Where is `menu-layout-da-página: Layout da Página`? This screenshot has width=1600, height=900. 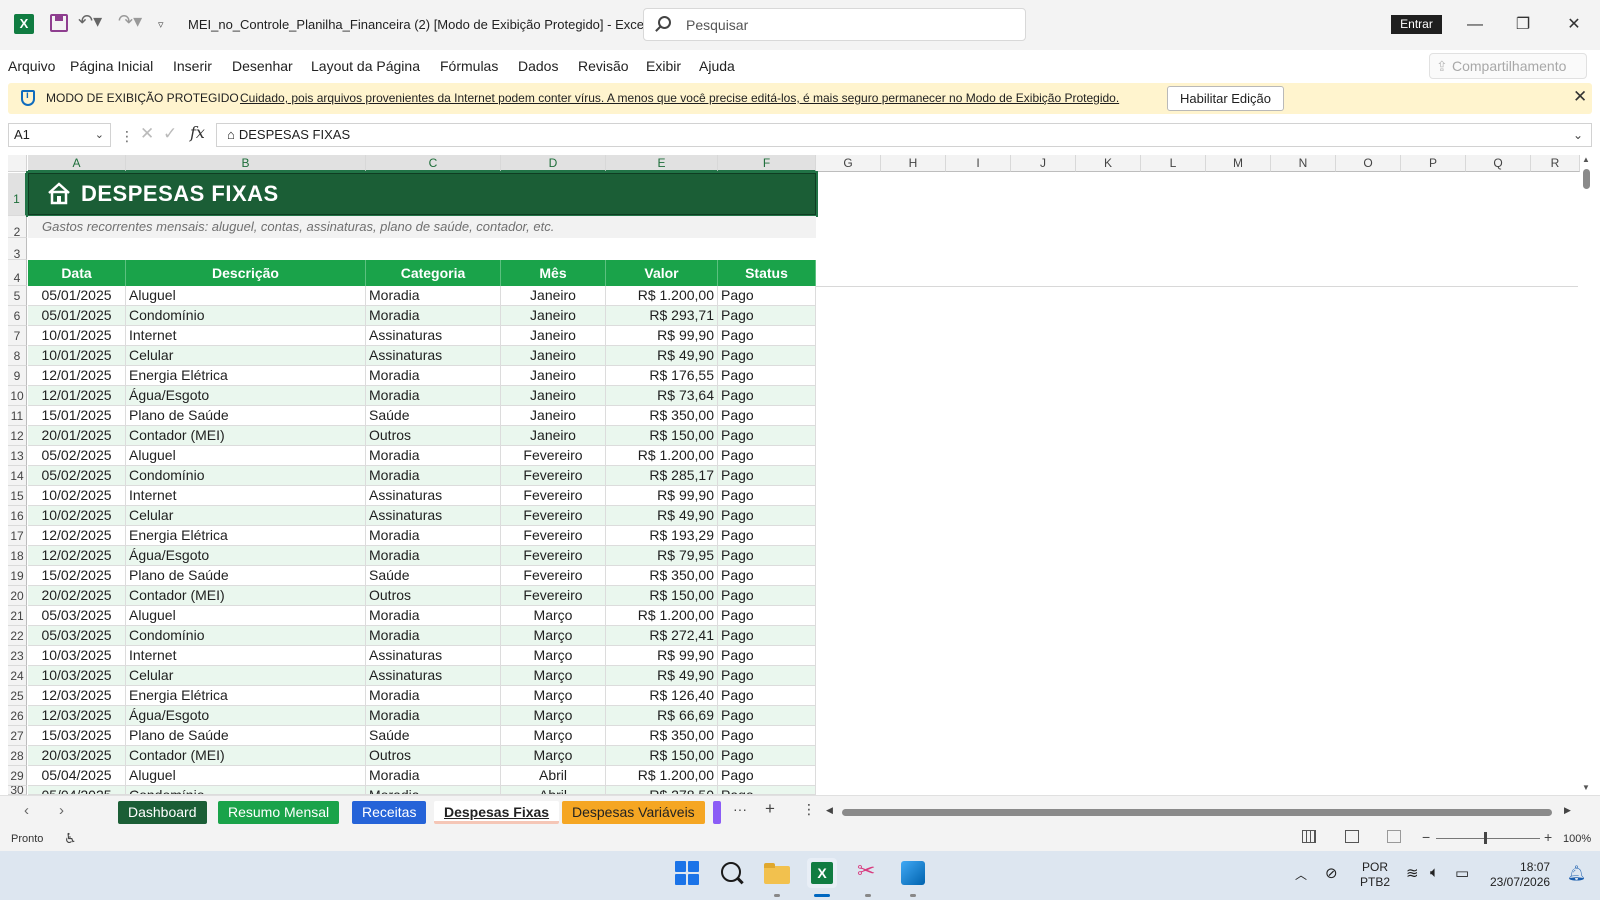
menu-layout-da-página: Layout da Página is located at coordinates (365, 66).